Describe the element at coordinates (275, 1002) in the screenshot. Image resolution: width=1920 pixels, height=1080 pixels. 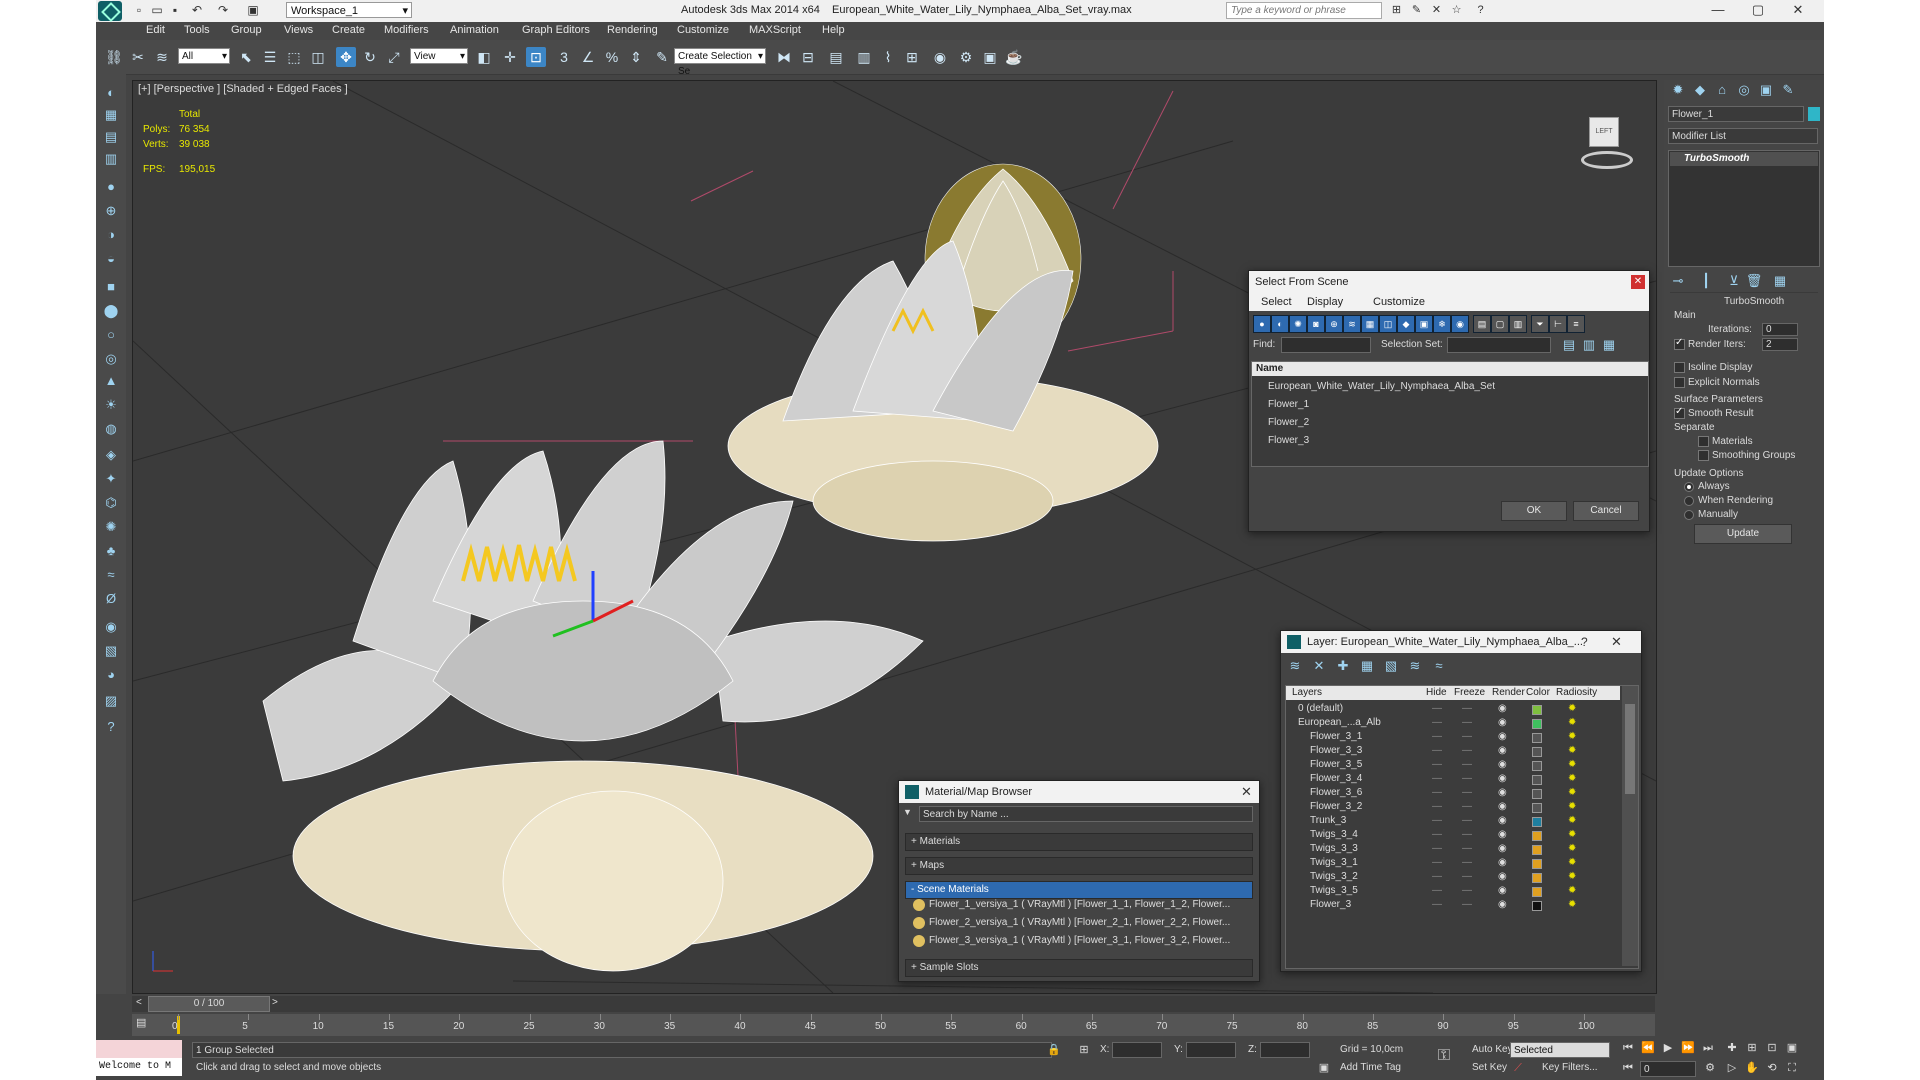
I see `time-slider-next-icon: >` at that location.